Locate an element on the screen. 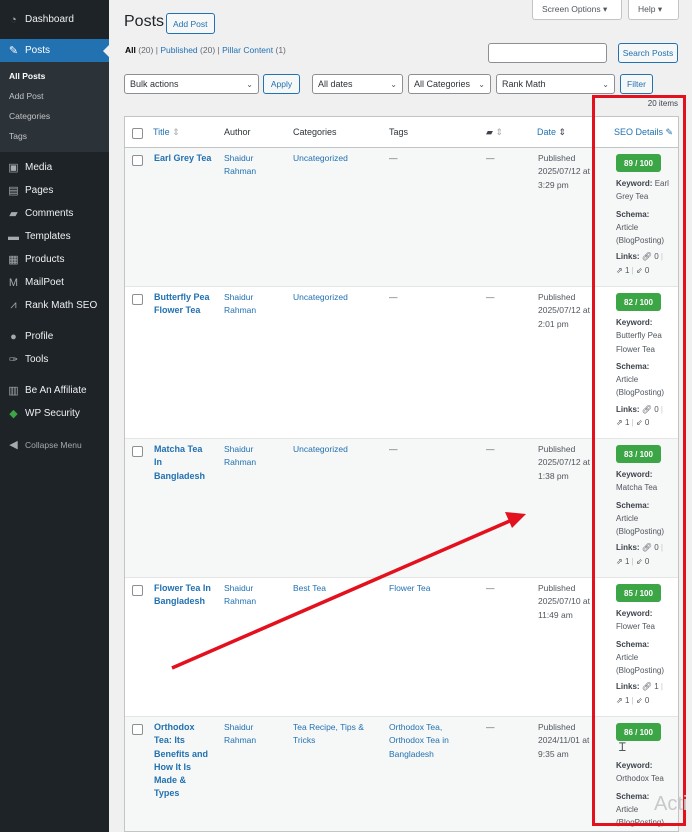 Image resolution: width=692 pixels, height=832 pixels. menu-media: ▣ Media is located at coordinates (54, 167).